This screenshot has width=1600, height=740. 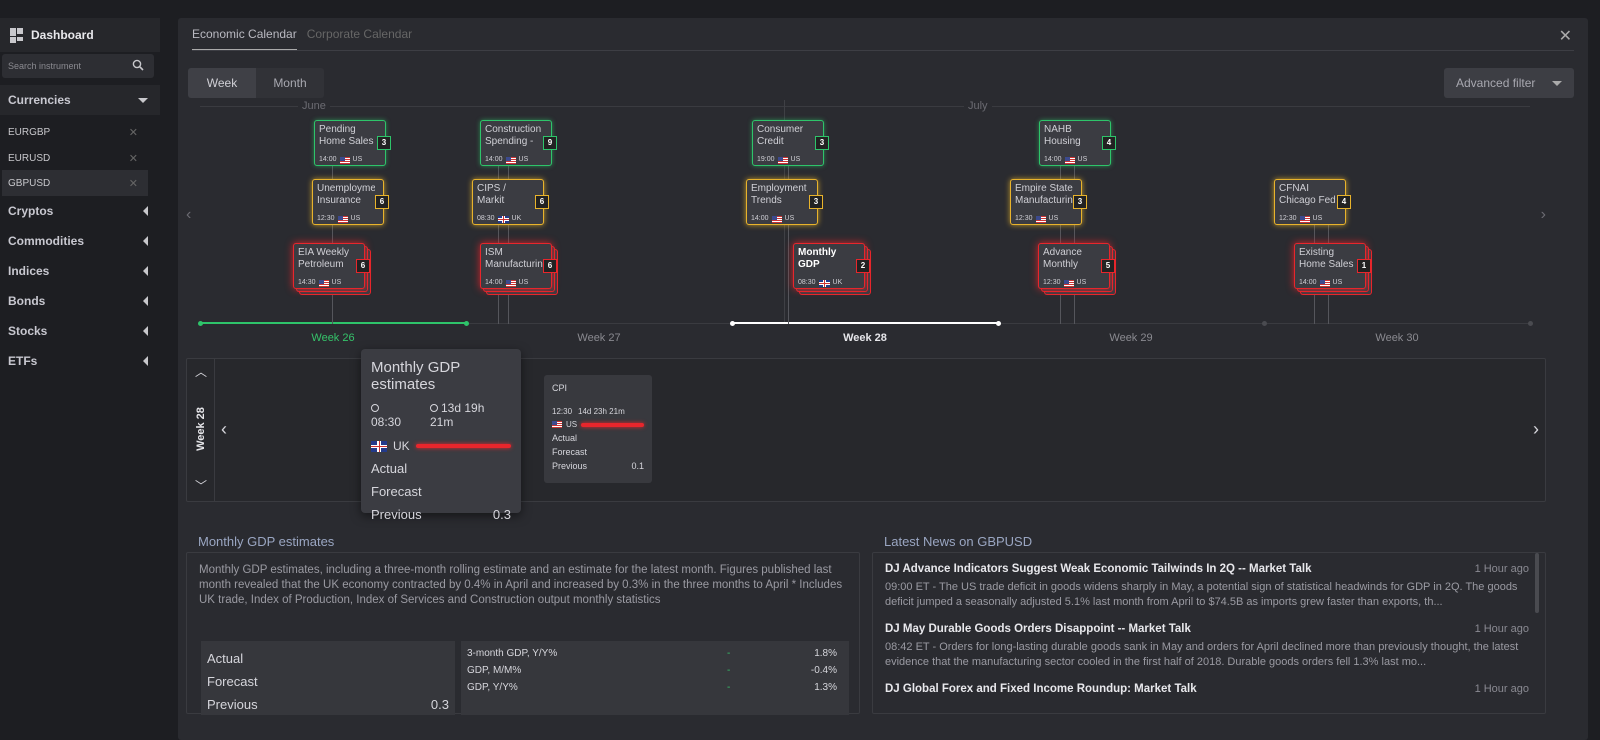 What do you see at coordinates (1307, 194) in the screenshot?
I see `event-name: CFNAI Chicago Fed` at bounding box center [1307, 194].